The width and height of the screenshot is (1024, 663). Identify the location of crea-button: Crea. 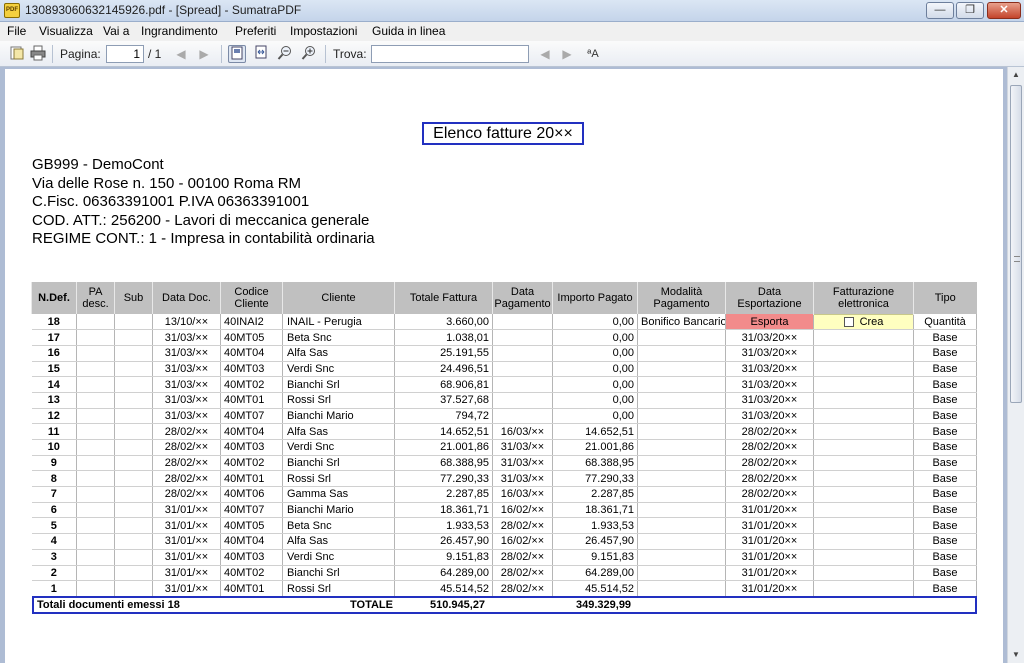
(863, 322).